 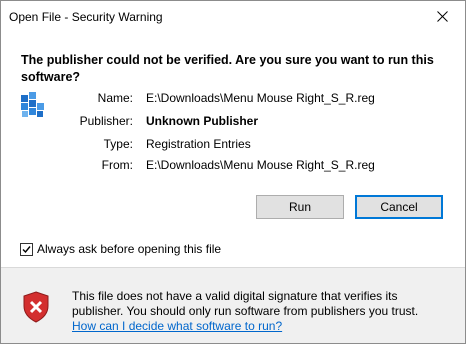 What do you see at coordinates (115, 98) in the screenshot?
I see `name-label: Name:` at bounding box center [115, 98].